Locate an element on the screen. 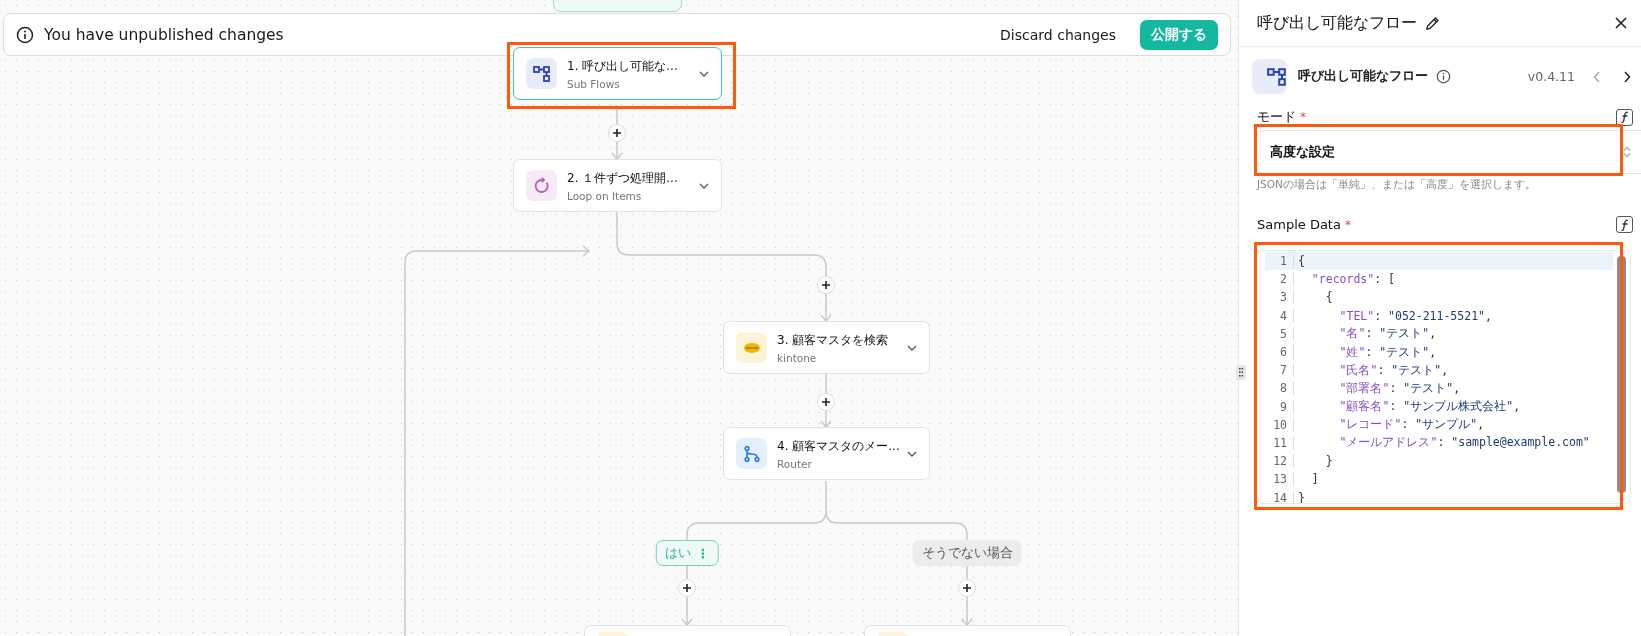  code-line: "氏名": "テスト", is located at coordinates (1393, 370).